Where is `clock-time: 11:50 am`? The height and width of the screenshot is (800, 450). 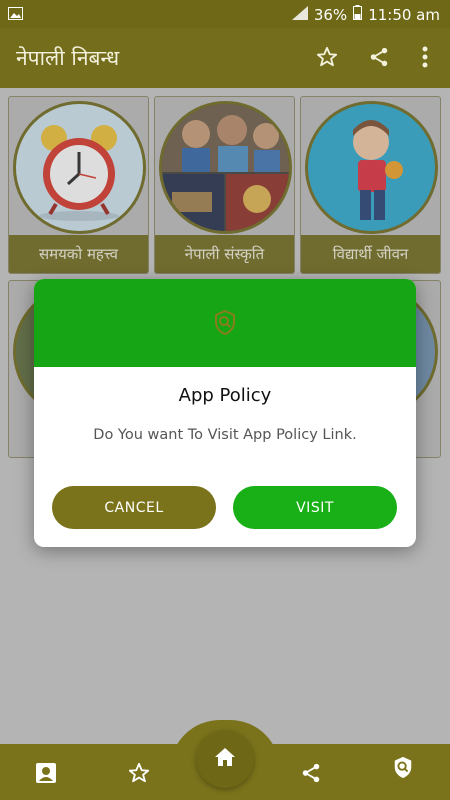 clock-time: 11:50 am is located at coordinates (404, 14).